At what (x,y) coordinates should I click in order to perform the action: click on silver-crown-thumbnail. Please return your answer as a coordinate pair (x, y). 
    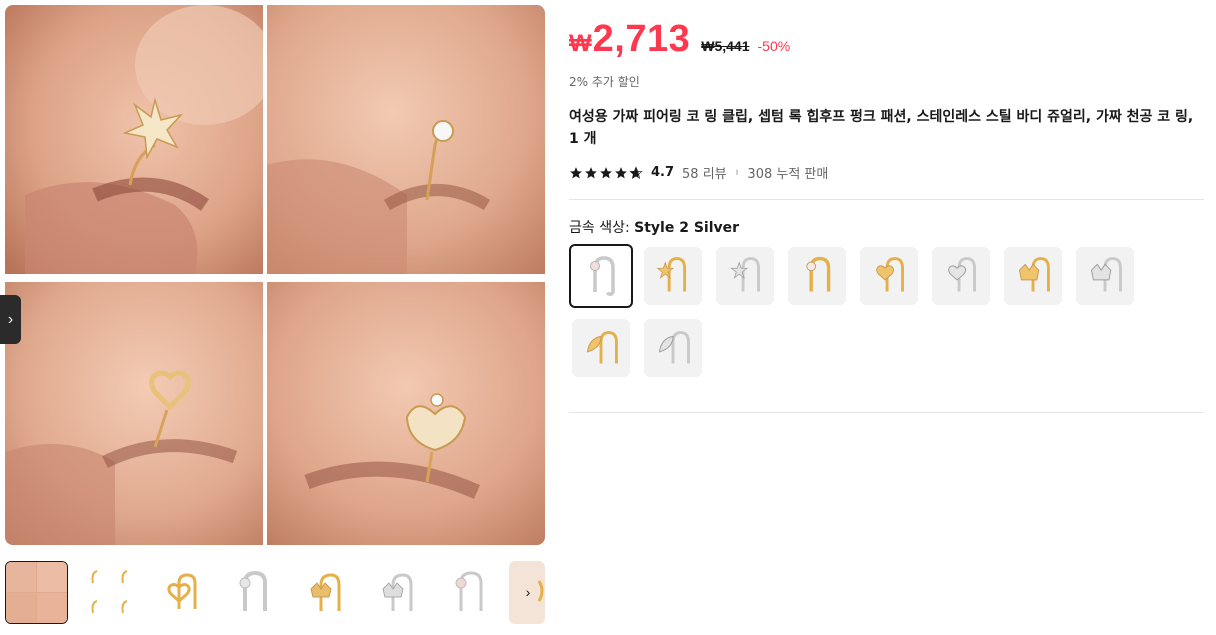
    Looking at the image, I should click on (396, 592).